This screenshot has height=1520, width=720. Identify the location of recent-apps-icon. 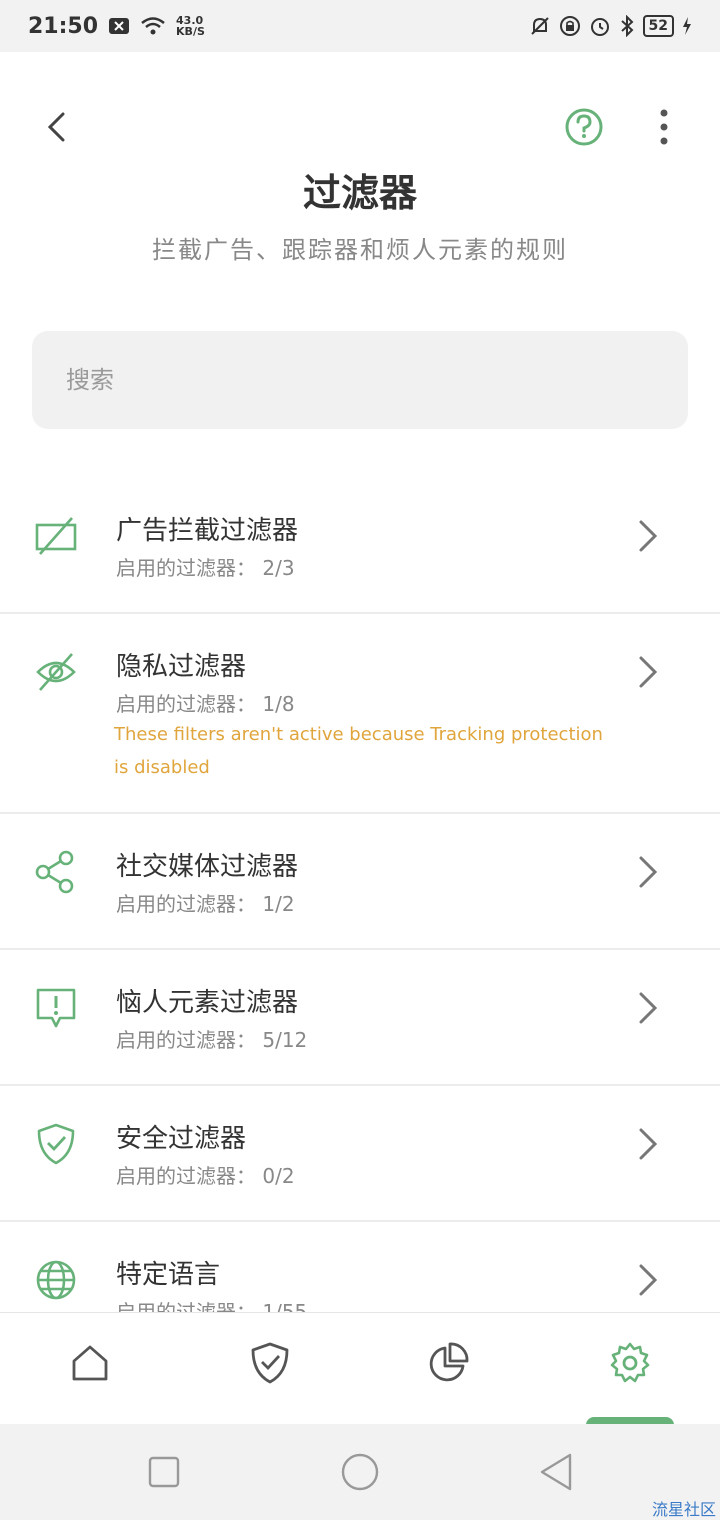
(164, 1472).